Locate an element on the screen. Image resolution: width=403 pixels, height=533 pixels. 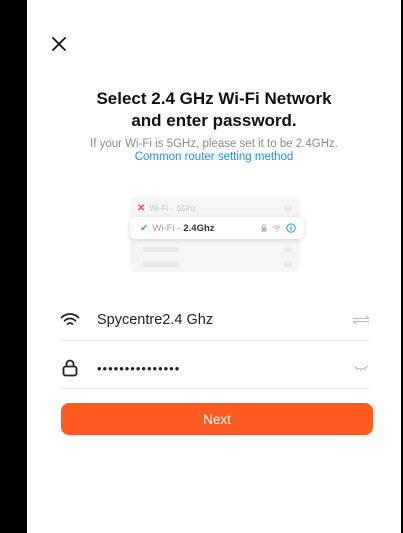
row-5g-prefix: Wi-Fi - is located at coordinates (161, 208).